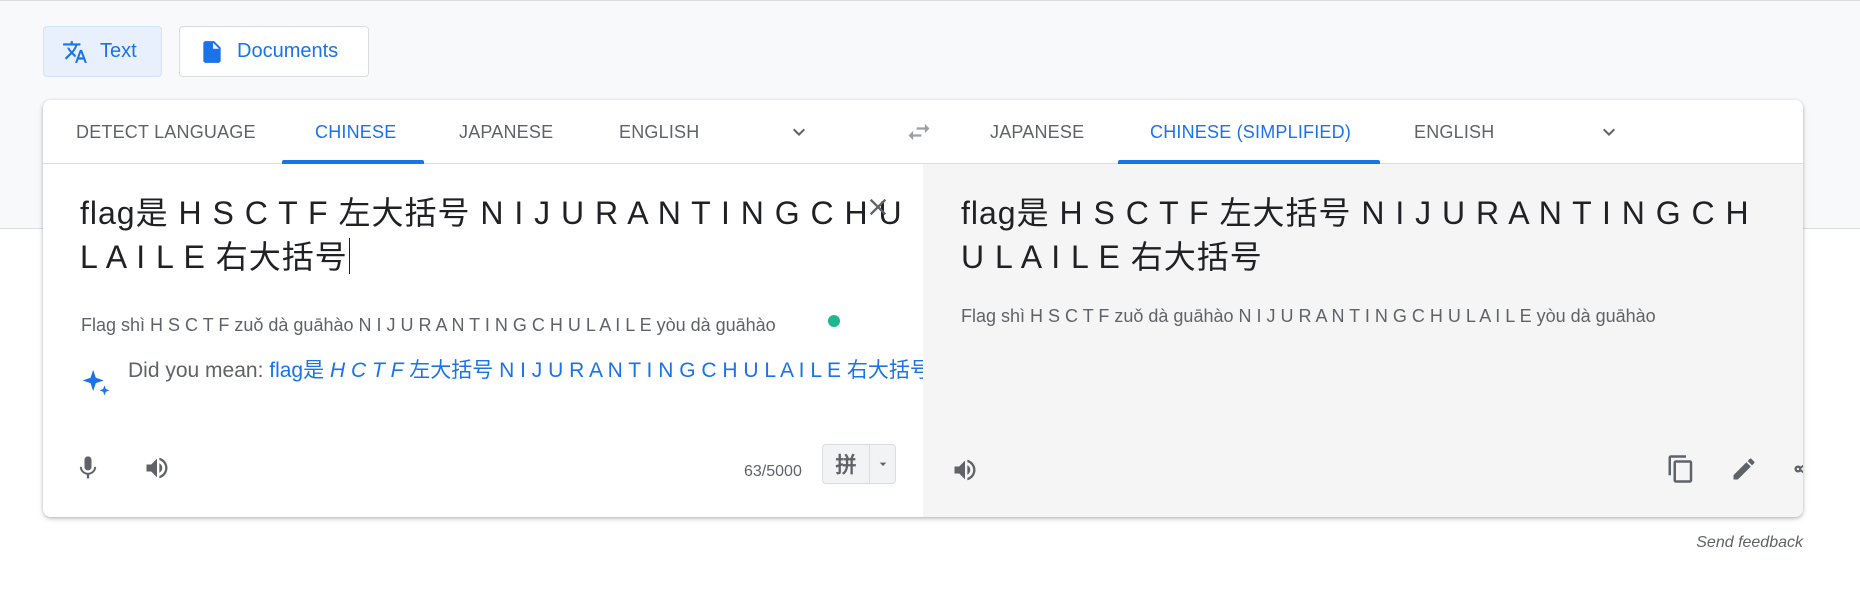 Image resolution: width=1860 pixels, height=614 pixels. I want to click on target-tab-chinese-simplified: Chinese (Simplified), so click(1250, 132).